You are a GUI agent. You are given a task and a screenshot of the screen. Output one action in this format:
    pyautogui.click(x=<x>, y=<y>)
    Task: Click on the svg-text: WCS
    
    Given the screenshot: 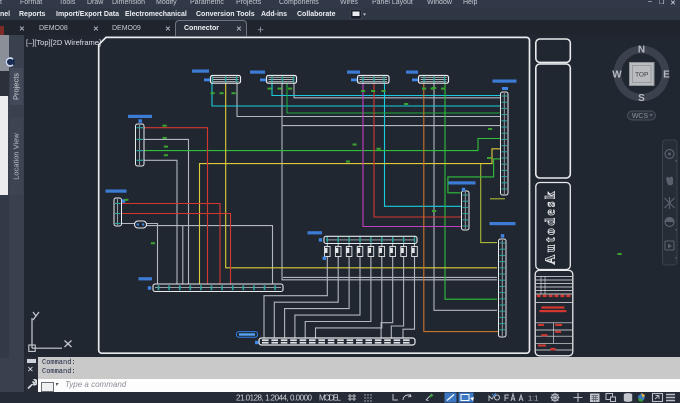 What is the action you would take?
    pyautogui.click(x=640, y=116)
    